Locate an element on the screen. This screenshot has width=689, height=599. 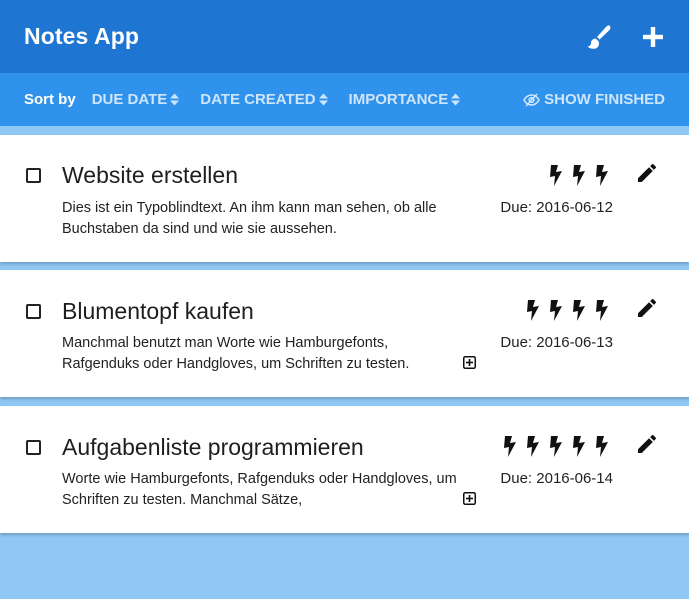
app-title: Notes App is located at coordinates (82, 36).